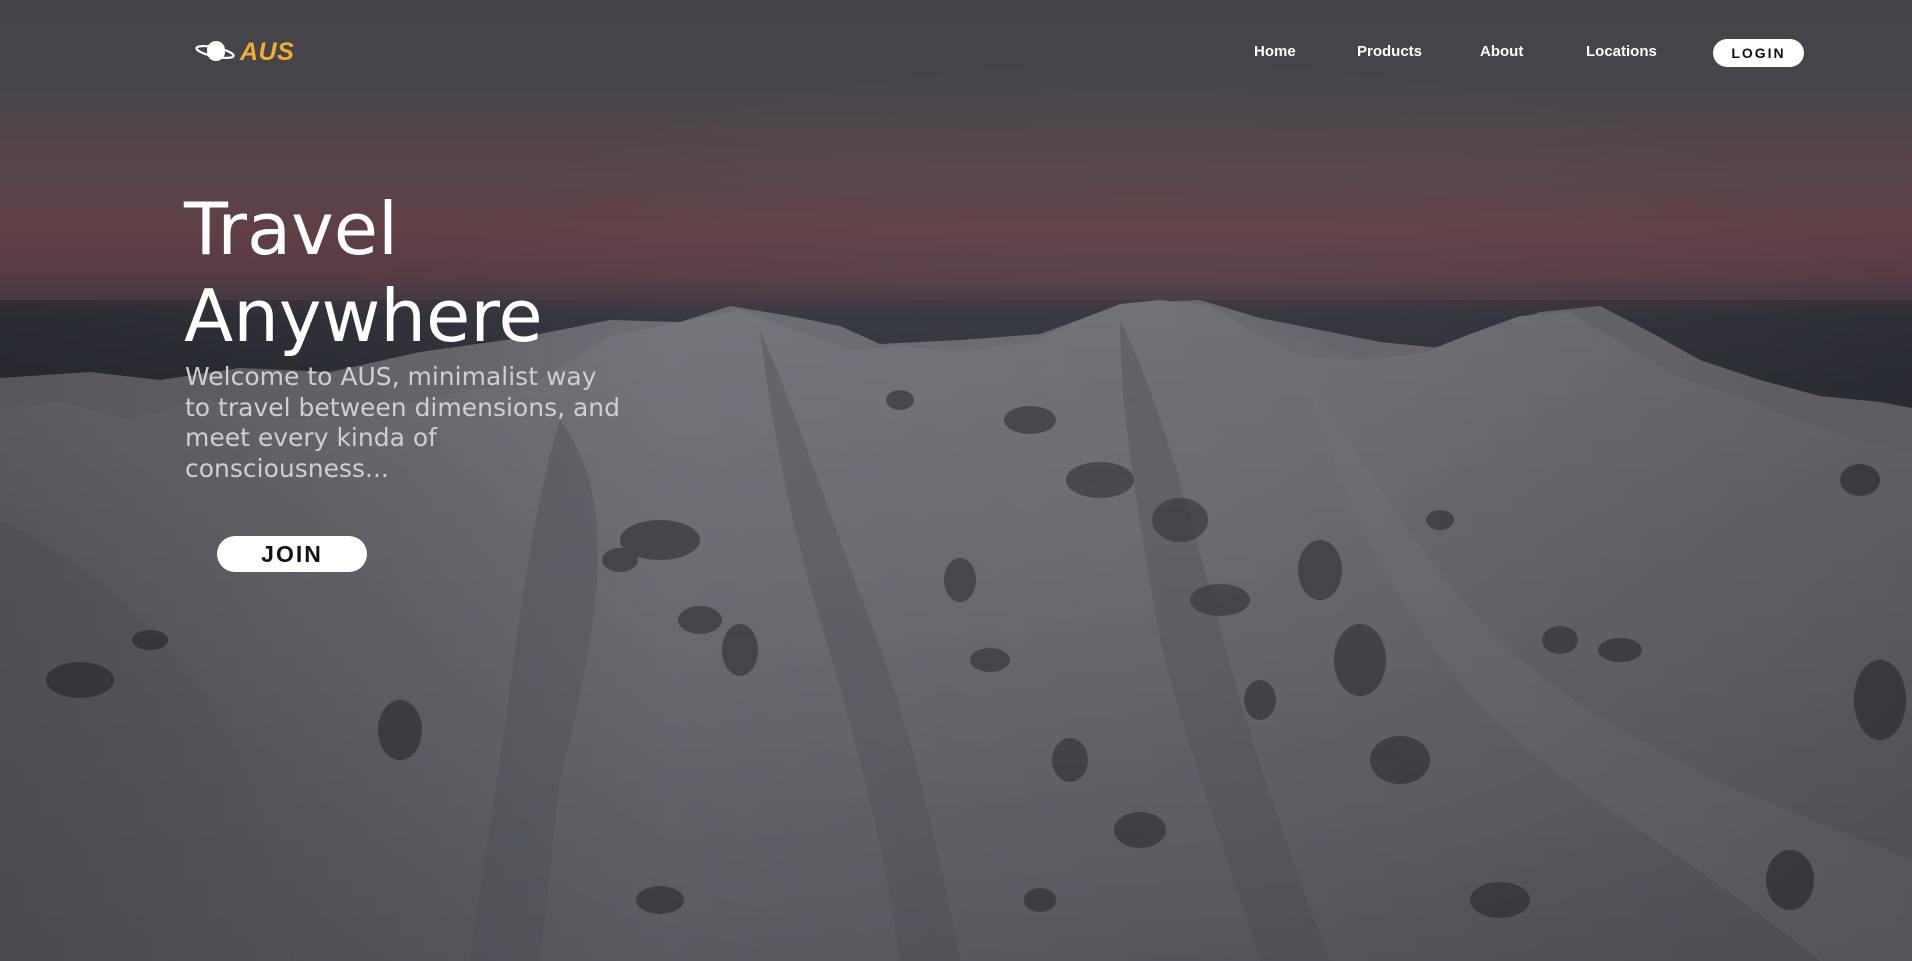  What do you see at coordinates (1501, 52) in the screenshot?
I see `nav-about-link: About` at bounding box center [1501, 52].